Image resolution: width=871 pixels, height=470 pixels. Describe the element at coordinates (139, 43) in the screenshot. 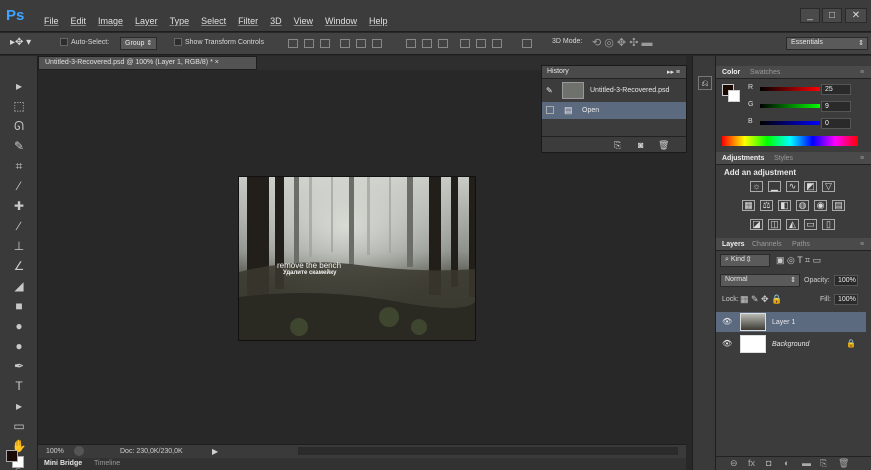

I see `auto-select-dropdown: Group ⇕` at that location.